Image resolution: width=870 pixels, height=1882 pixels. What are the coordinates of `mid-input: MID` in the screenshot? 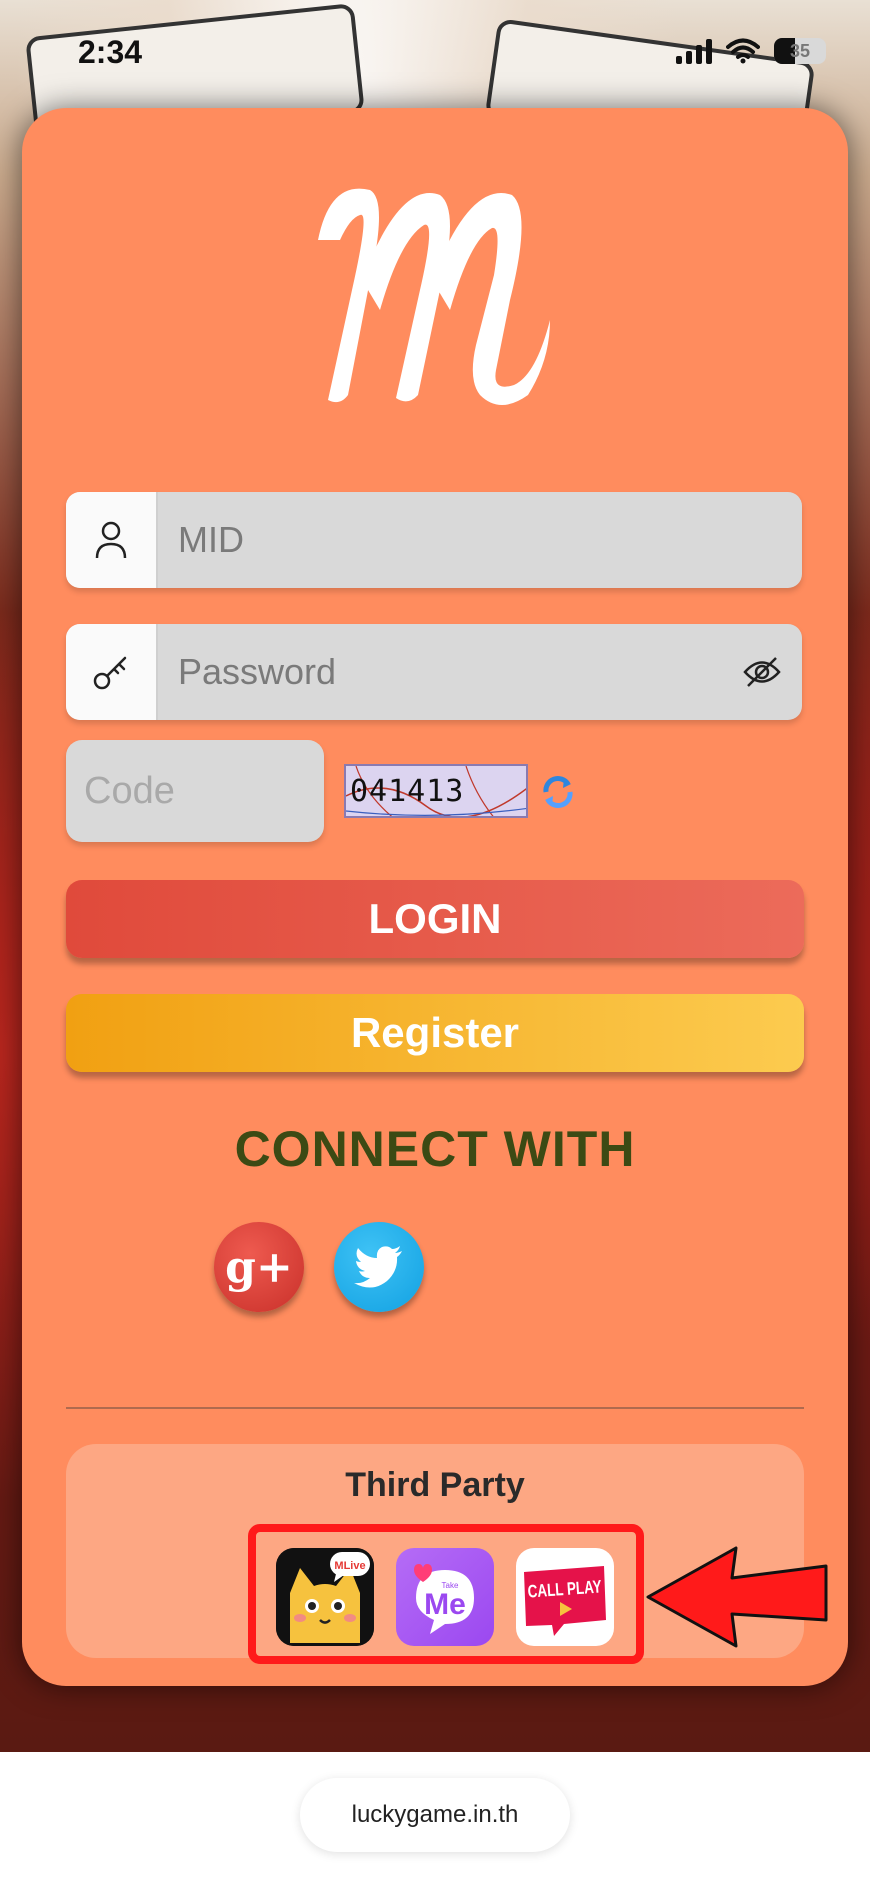 It's located at (480, 540).